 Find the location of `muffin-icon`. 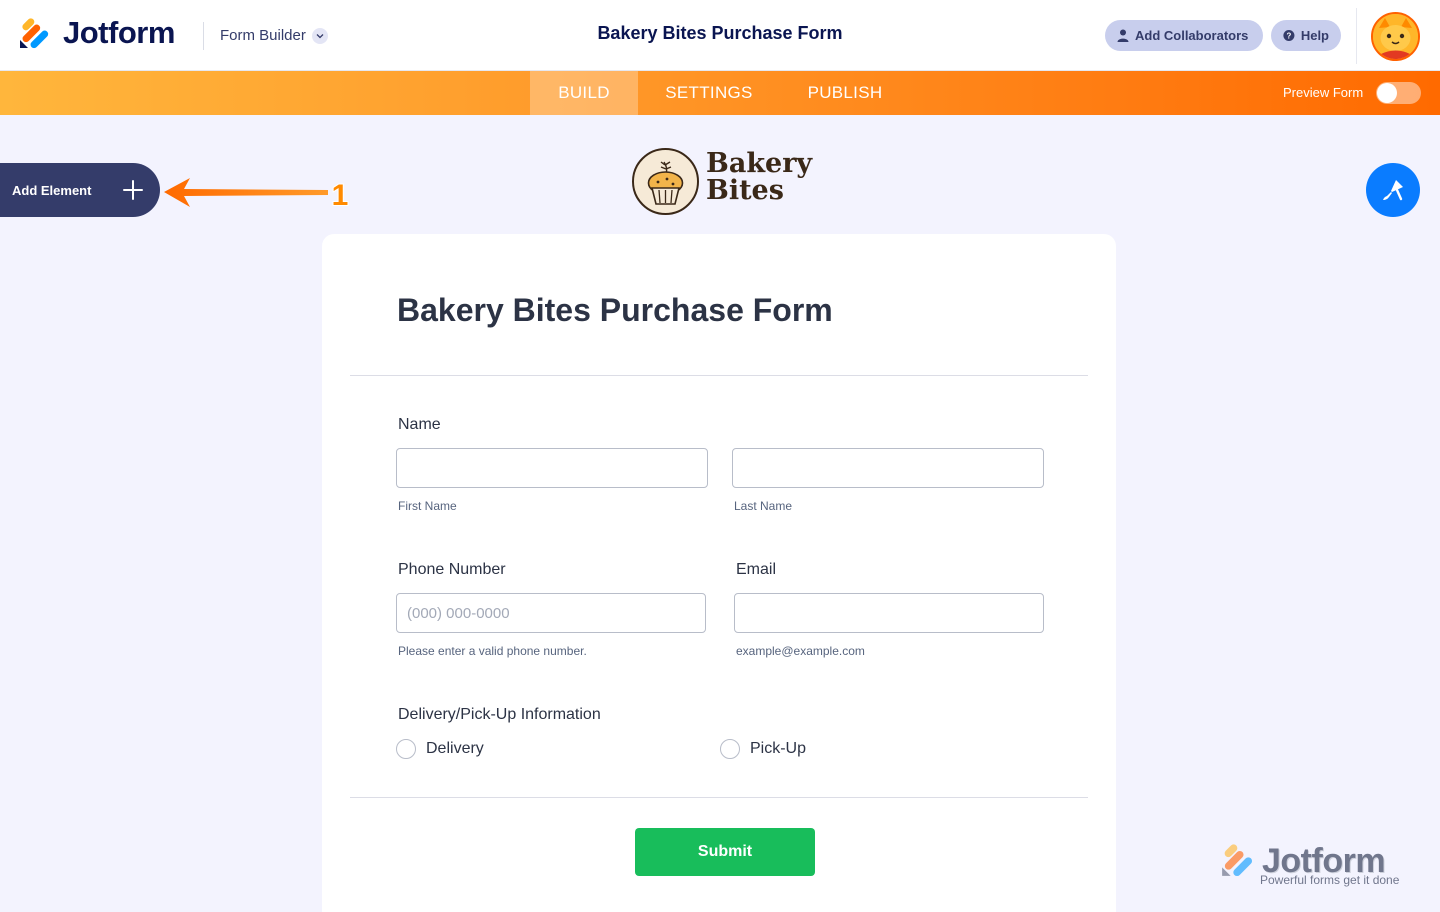

muffin-icon is located at coordinates (665, 181).